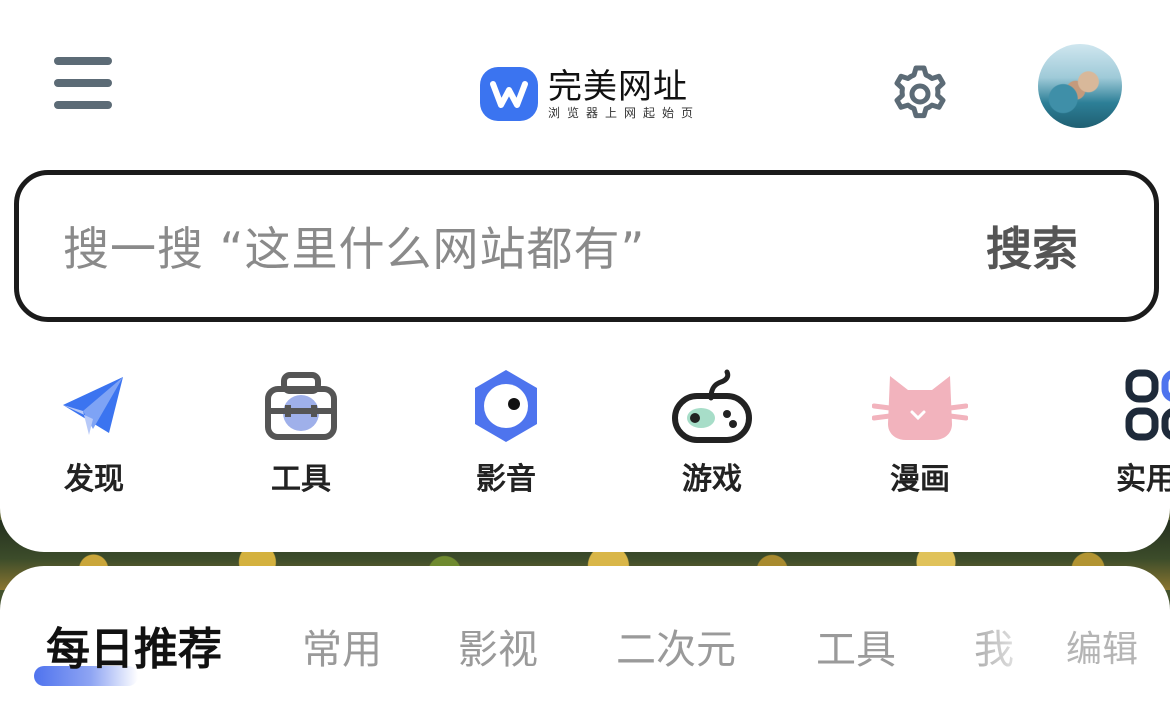 The image size is (1170, 704). I want to click on category-comics: 漫画, so click(920, 438).